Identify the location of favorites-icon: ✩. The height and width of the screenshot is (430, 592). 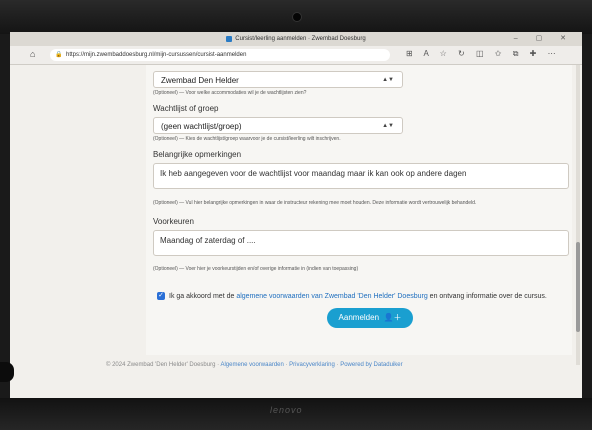
(498, 53).